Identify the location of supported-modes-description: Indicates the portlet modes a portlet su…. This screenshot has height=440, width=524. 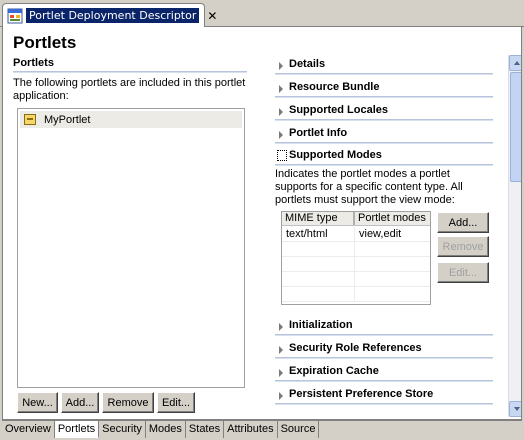
(369, 187).